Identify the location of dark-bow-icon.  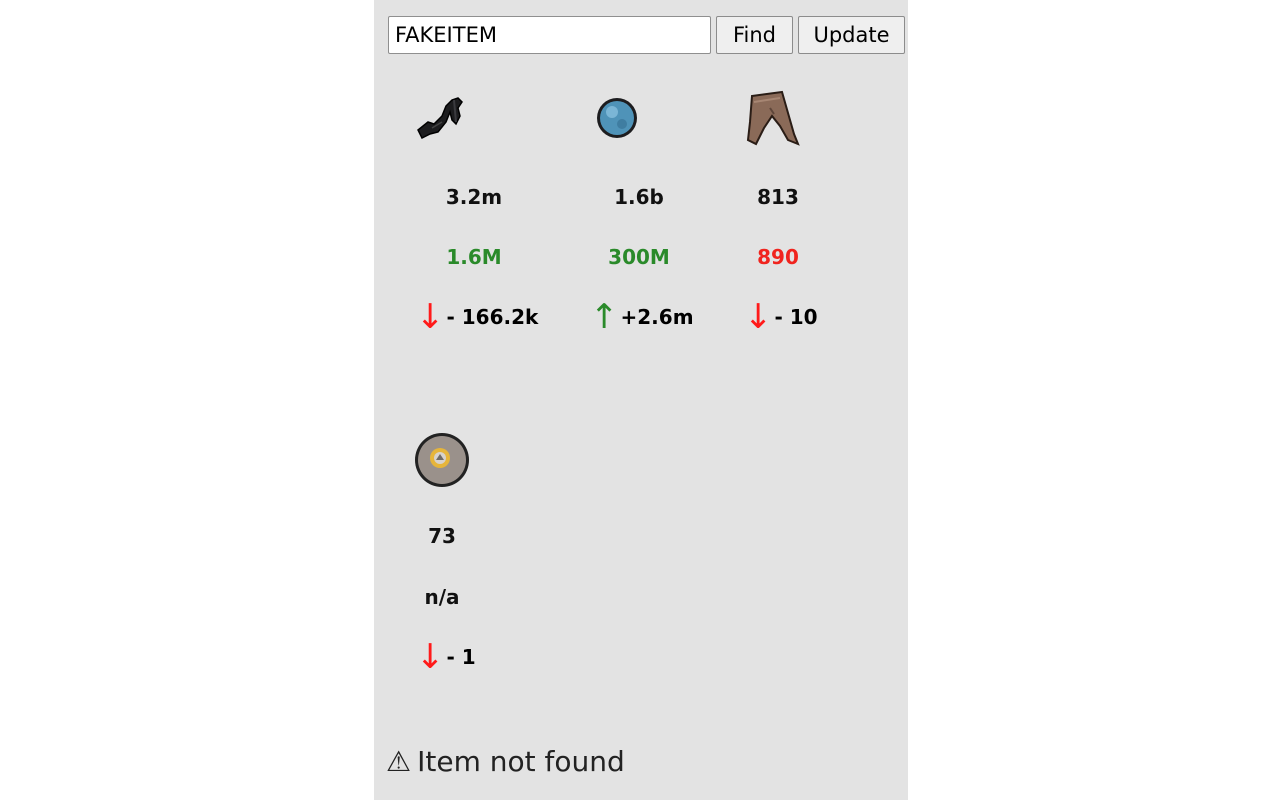
(444, 118).